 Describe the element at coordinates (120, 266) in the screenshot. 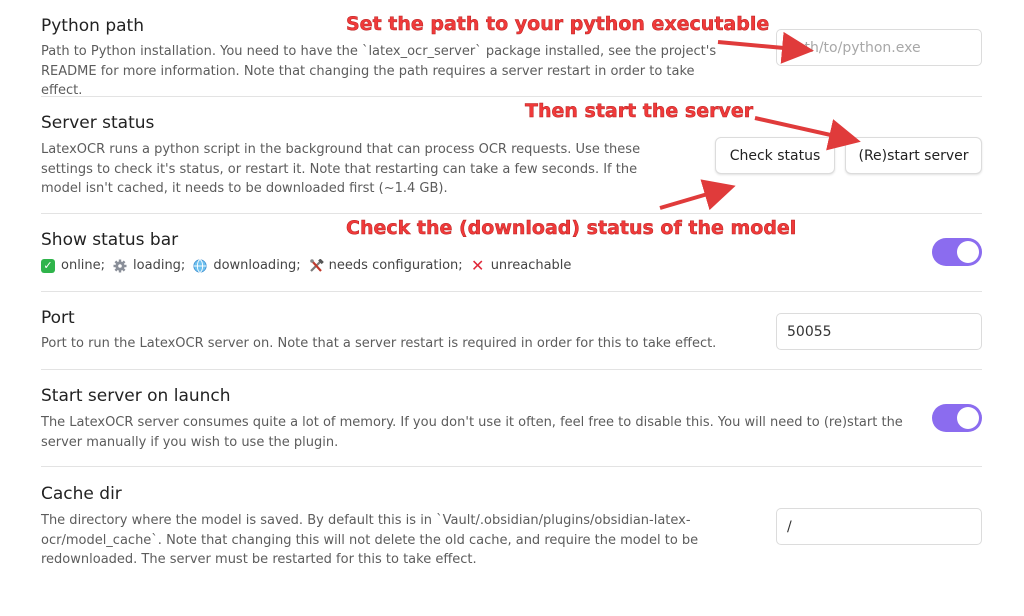

I see `gear-icon` at that location.